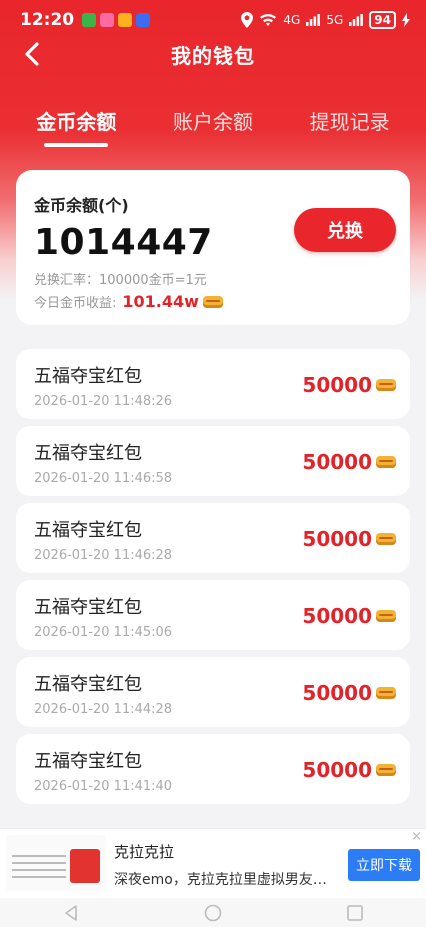 This screenshot has height=927, width=426. Describe the element at coordinates (47, 20) in the screenshot. I see `status-time: 12:20` at that location.